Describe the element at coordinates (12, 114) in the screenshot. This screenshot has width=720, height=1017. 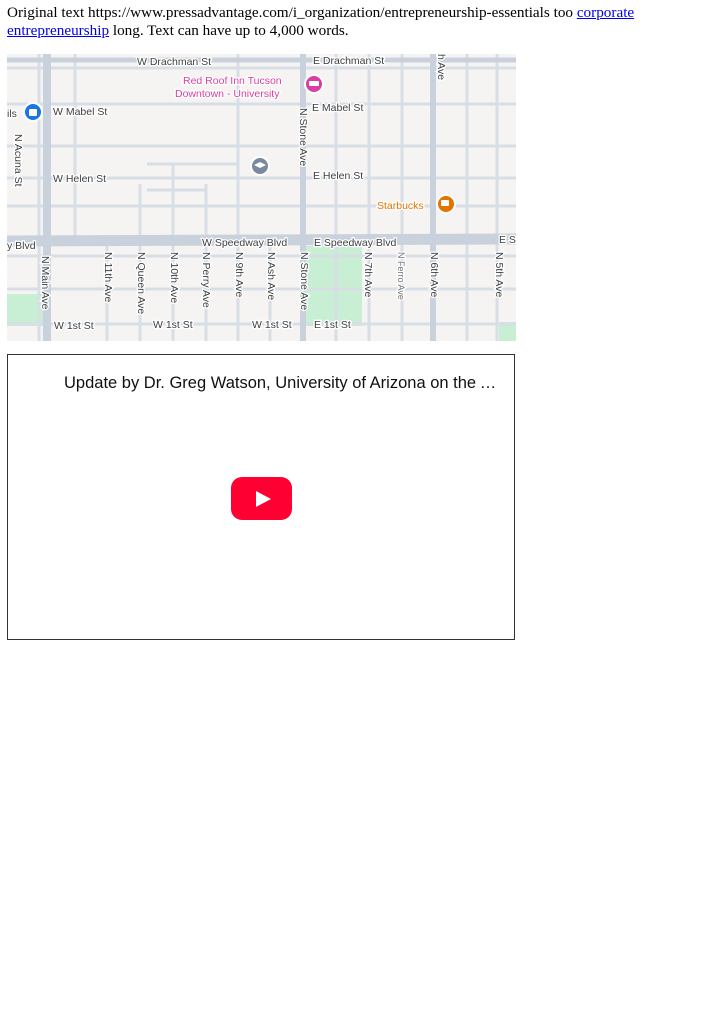
I see `shop-label-partial: ils` at that location.